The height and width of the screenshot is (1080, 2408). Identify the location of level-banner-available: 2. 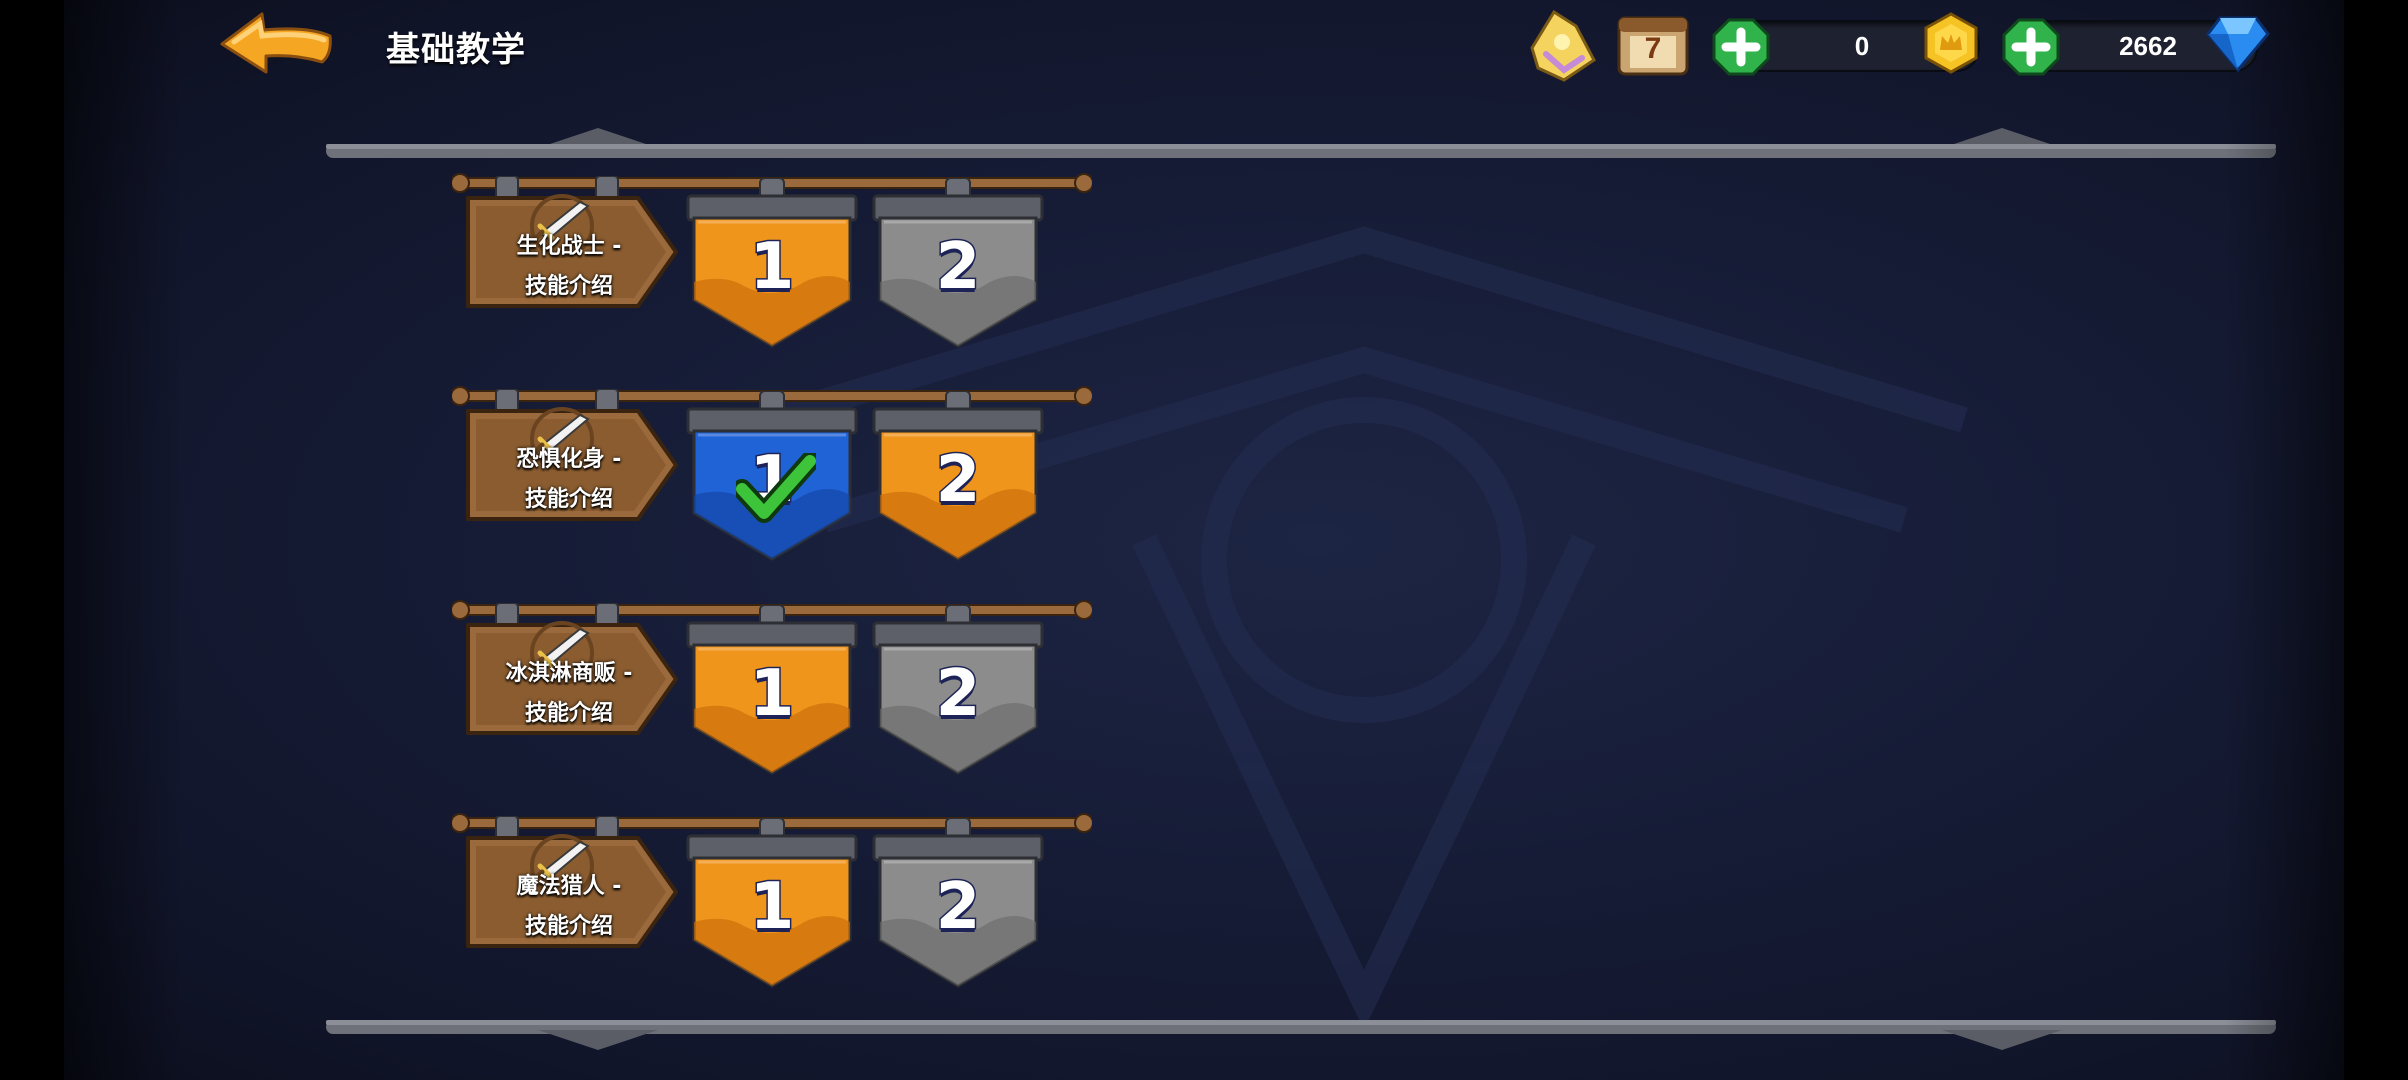
(958, 476).